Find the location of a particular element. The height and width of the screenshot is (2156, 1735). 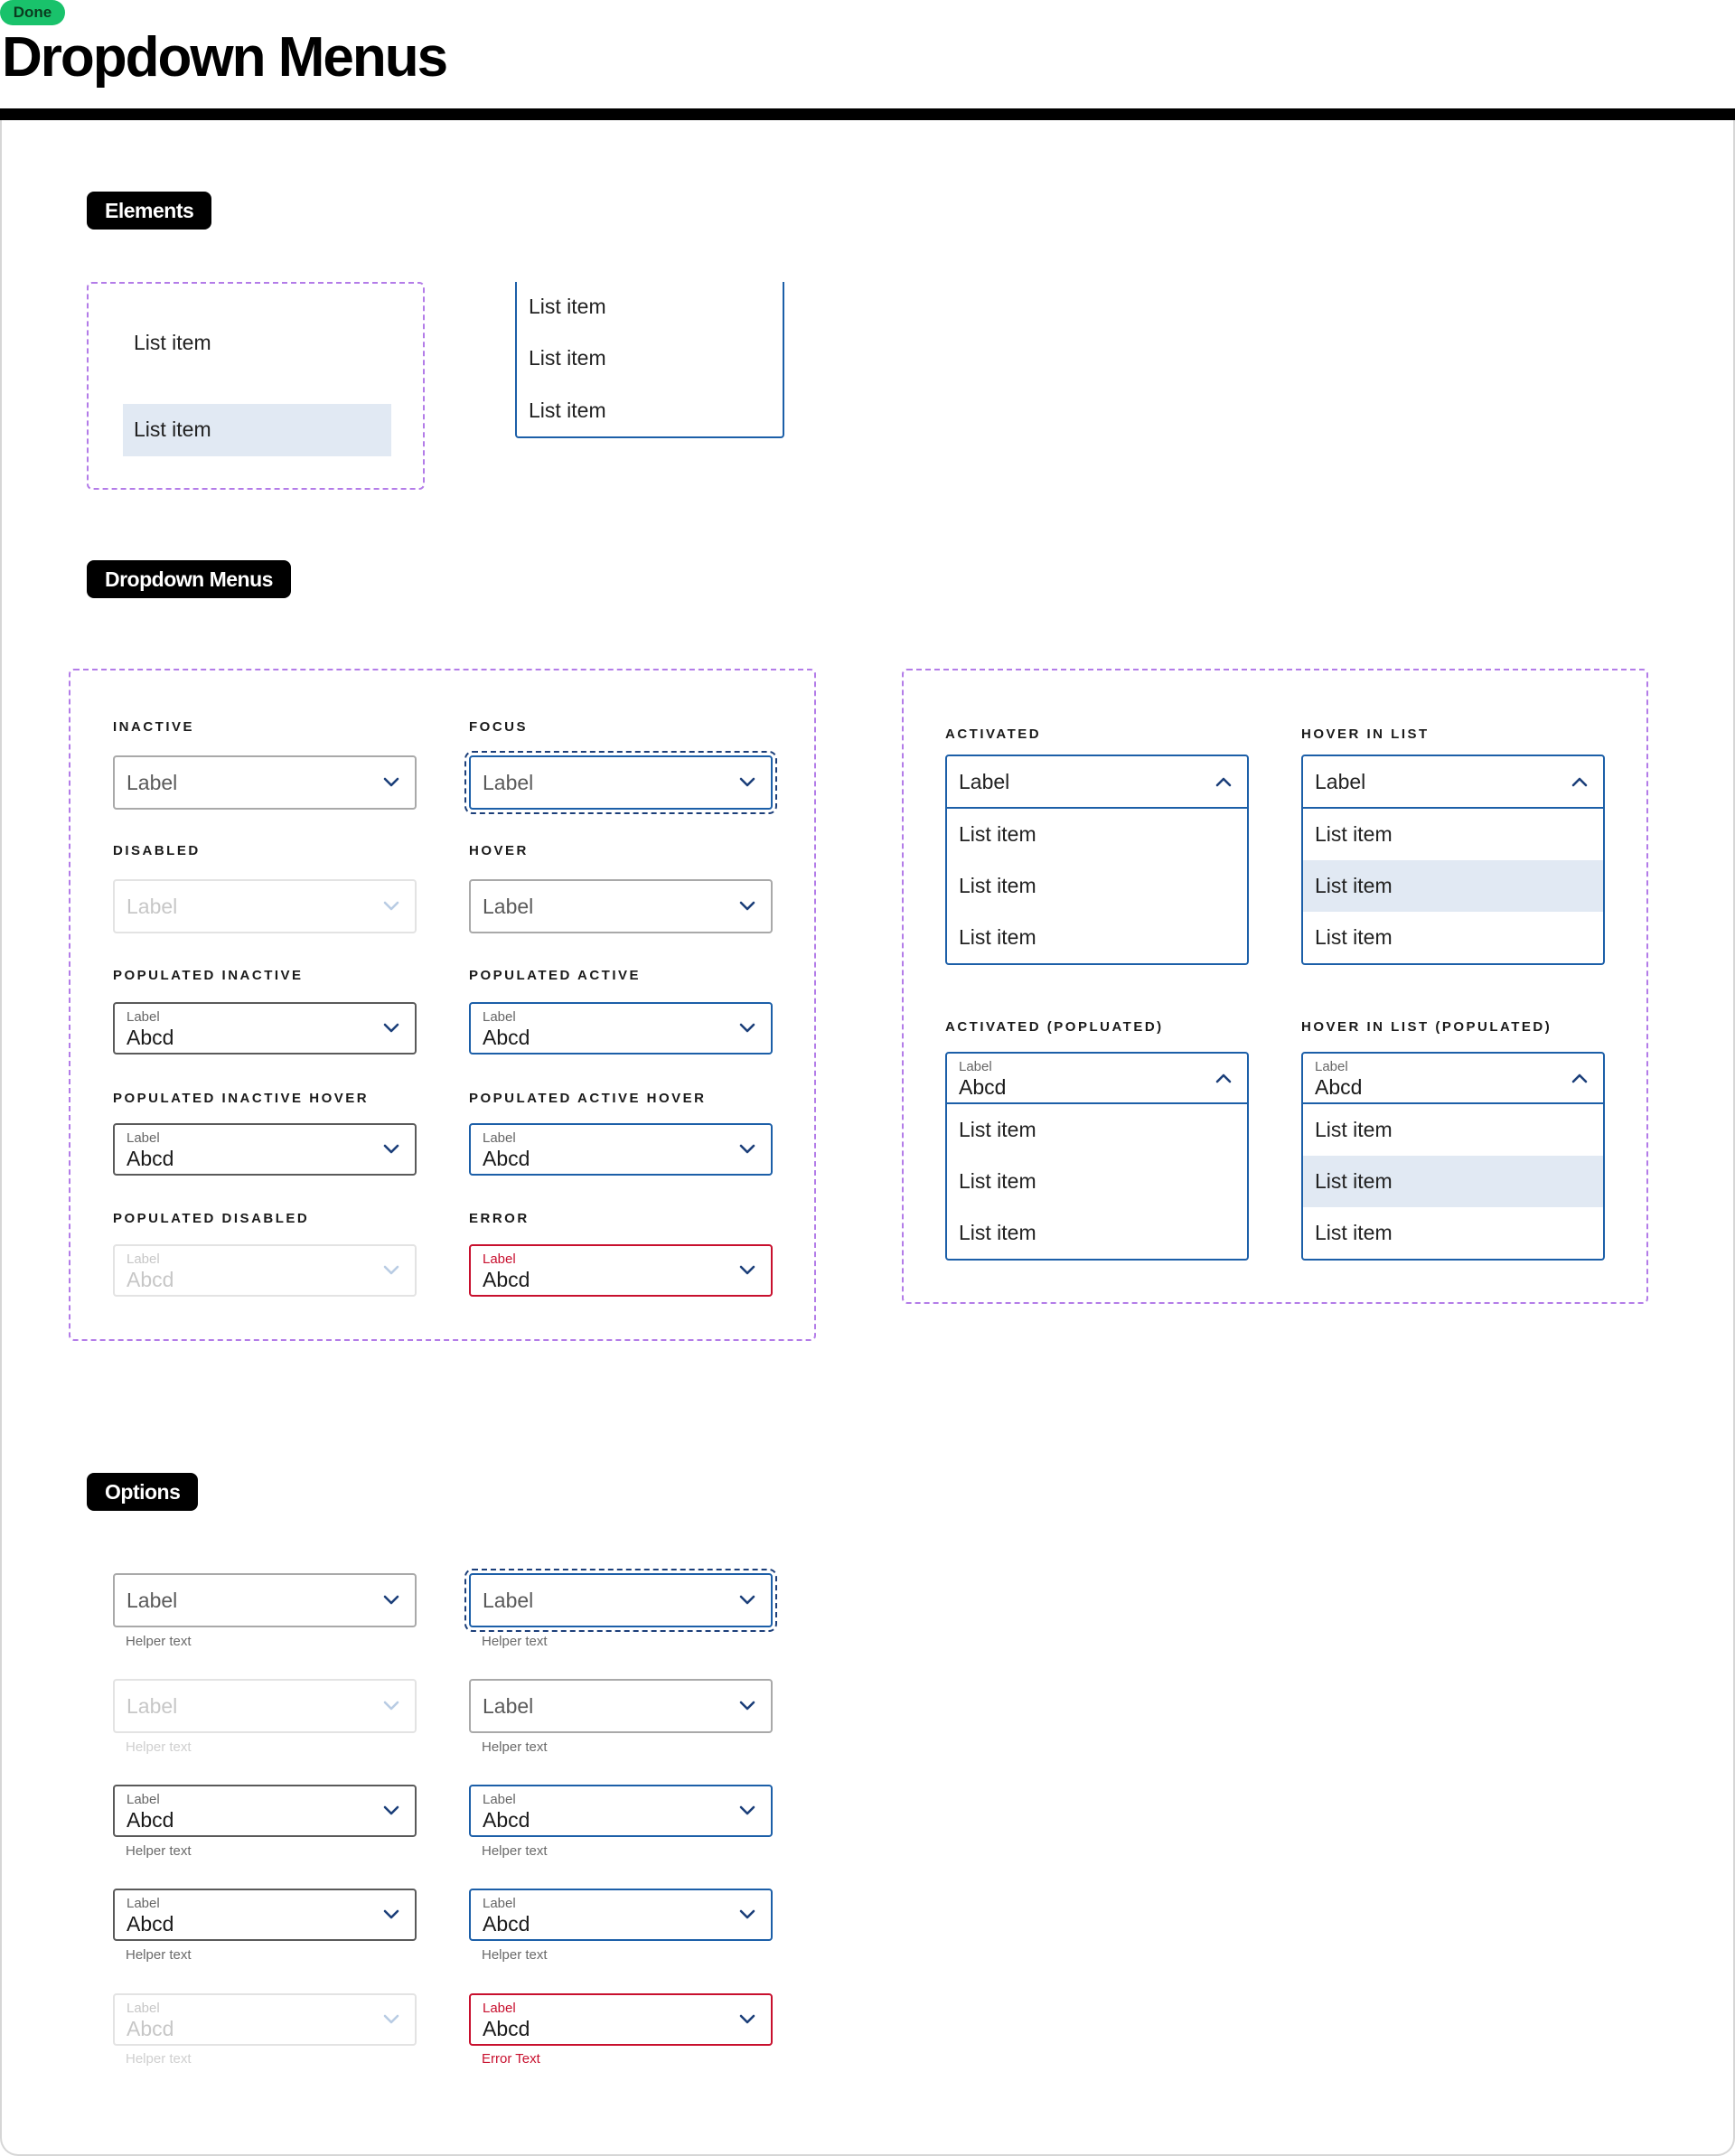

state-label-populated-disabled: POPULATED DISABLED is located at coordinates (212, 1218).